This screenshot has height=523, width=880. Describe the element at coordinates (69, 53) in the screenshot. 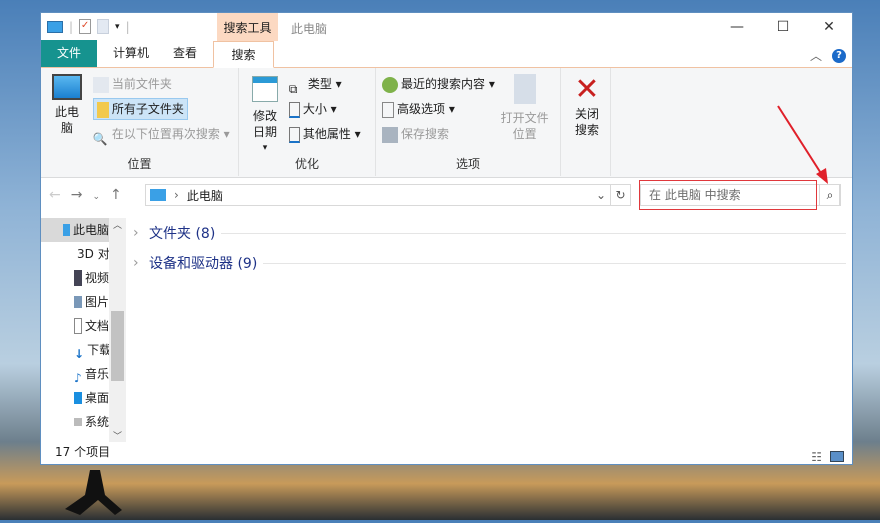

I see `tab-file: 文件` at that location.